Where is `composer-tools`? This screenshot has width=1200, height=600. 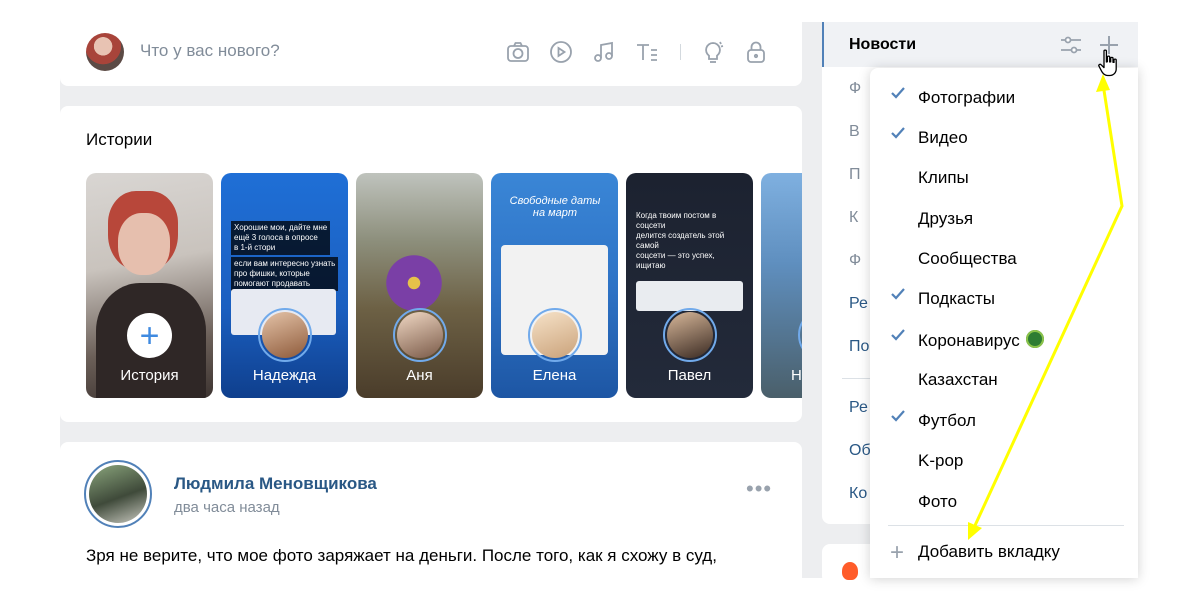 composer-tools is located at coordinates (644, 52).